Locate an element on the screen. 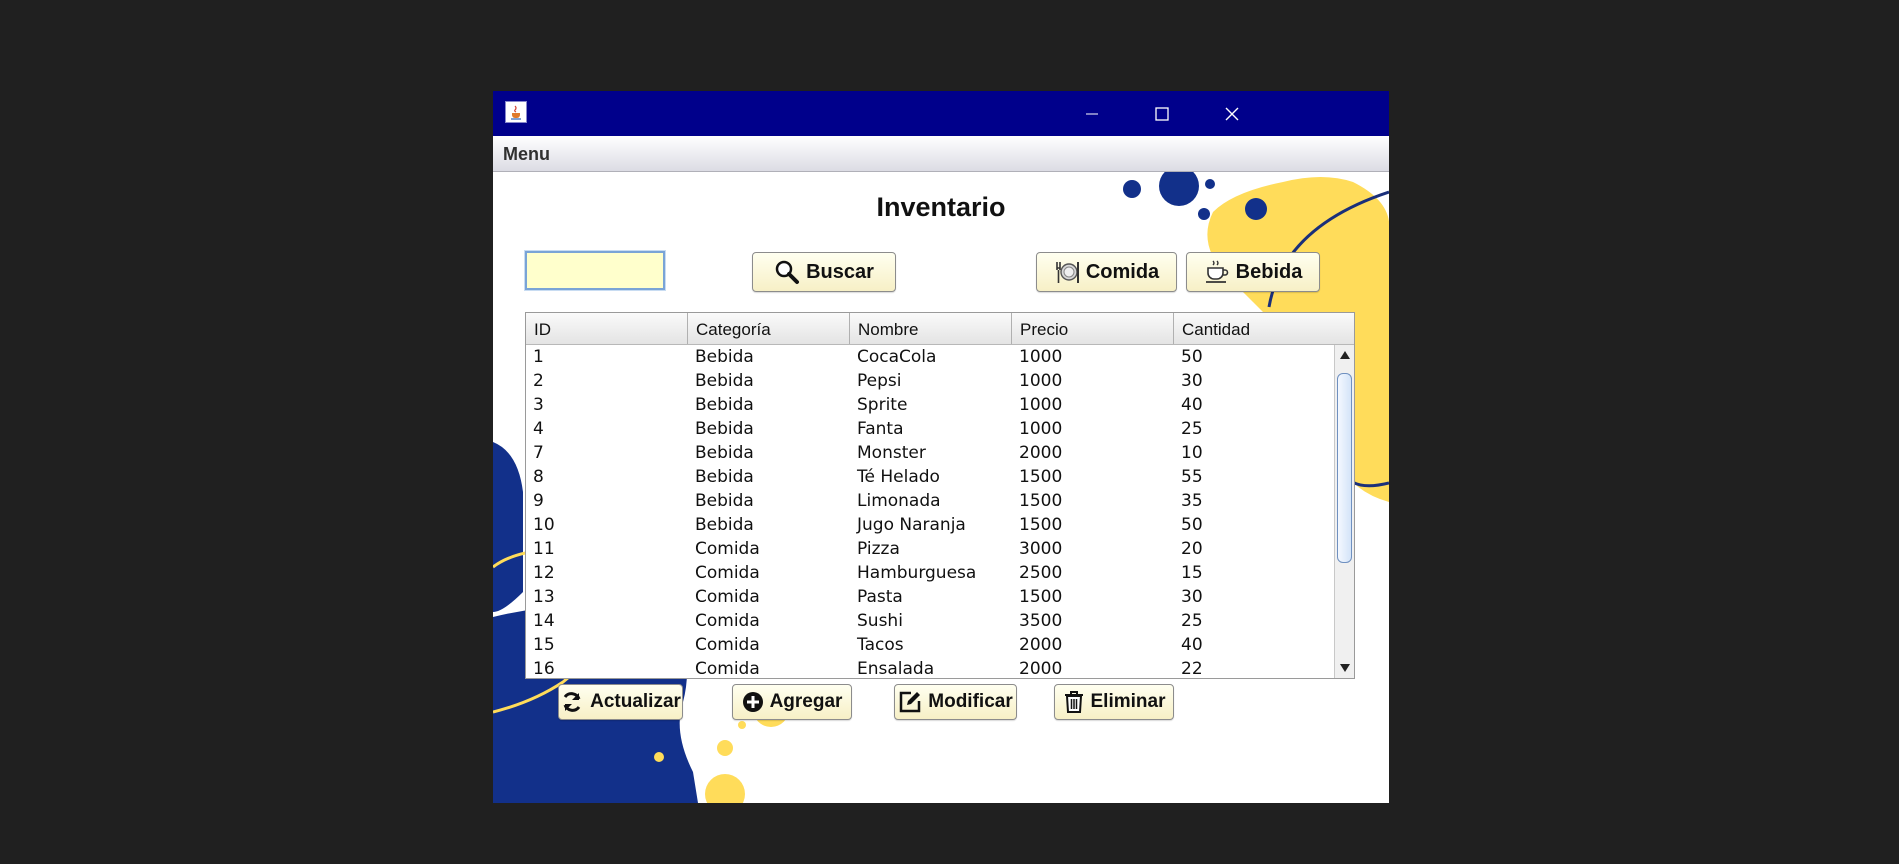 This screenshot has width=1899, height=864. table-row: 4 Bebida Fanta 1000 25 is located at coordinates (931, 429).